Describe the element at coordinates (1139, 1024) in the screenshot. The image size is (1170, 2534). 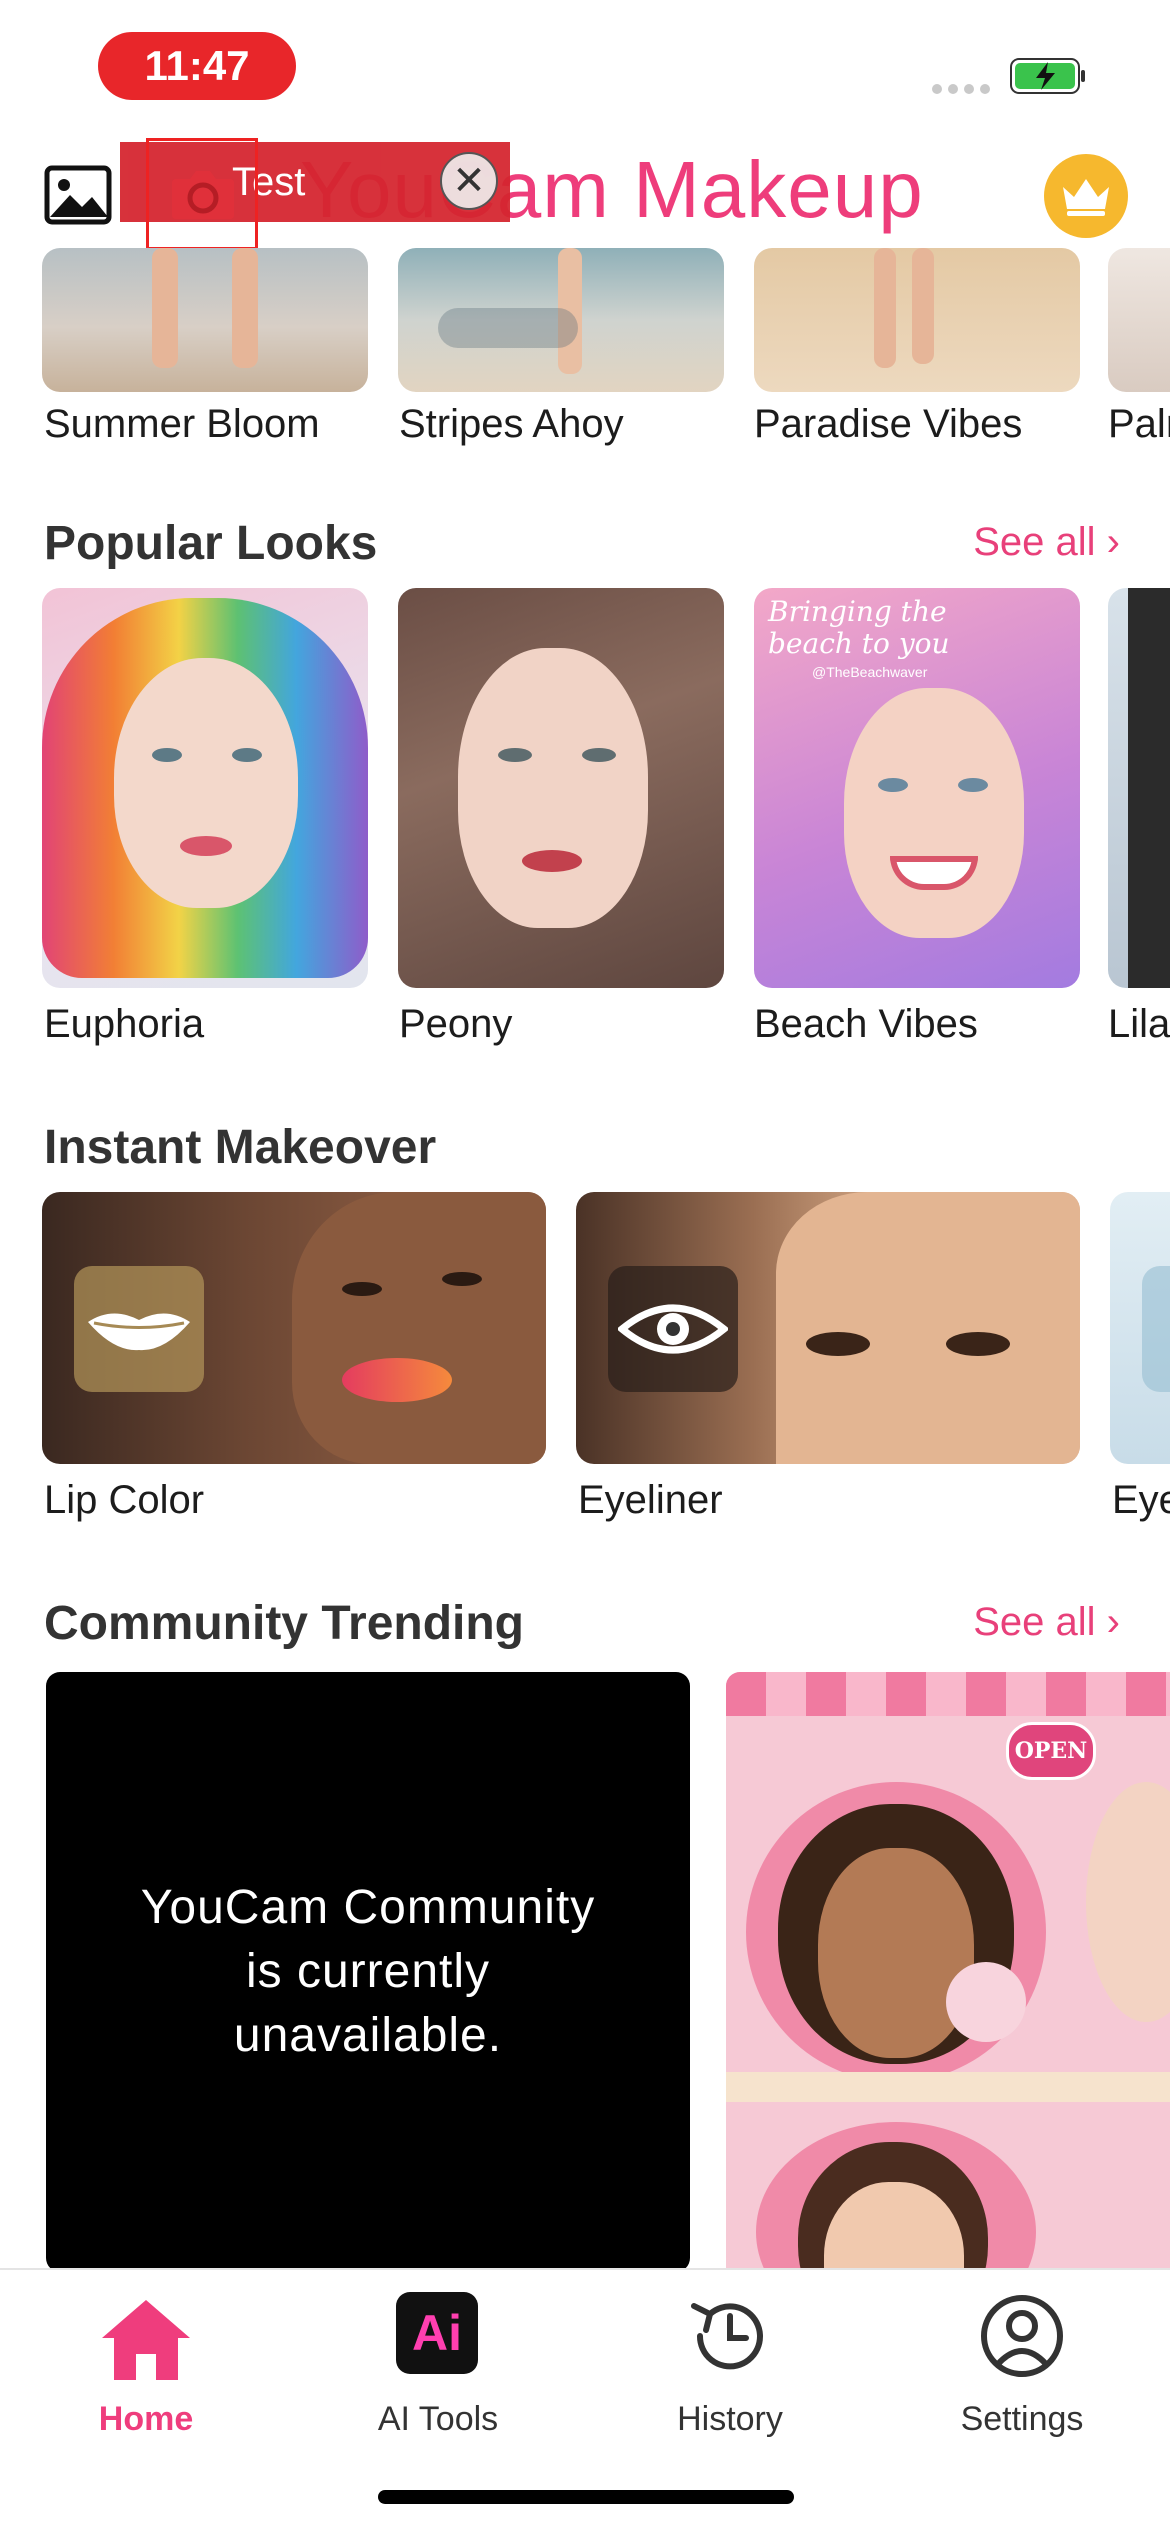
I see `look-label: Lila` at that location.